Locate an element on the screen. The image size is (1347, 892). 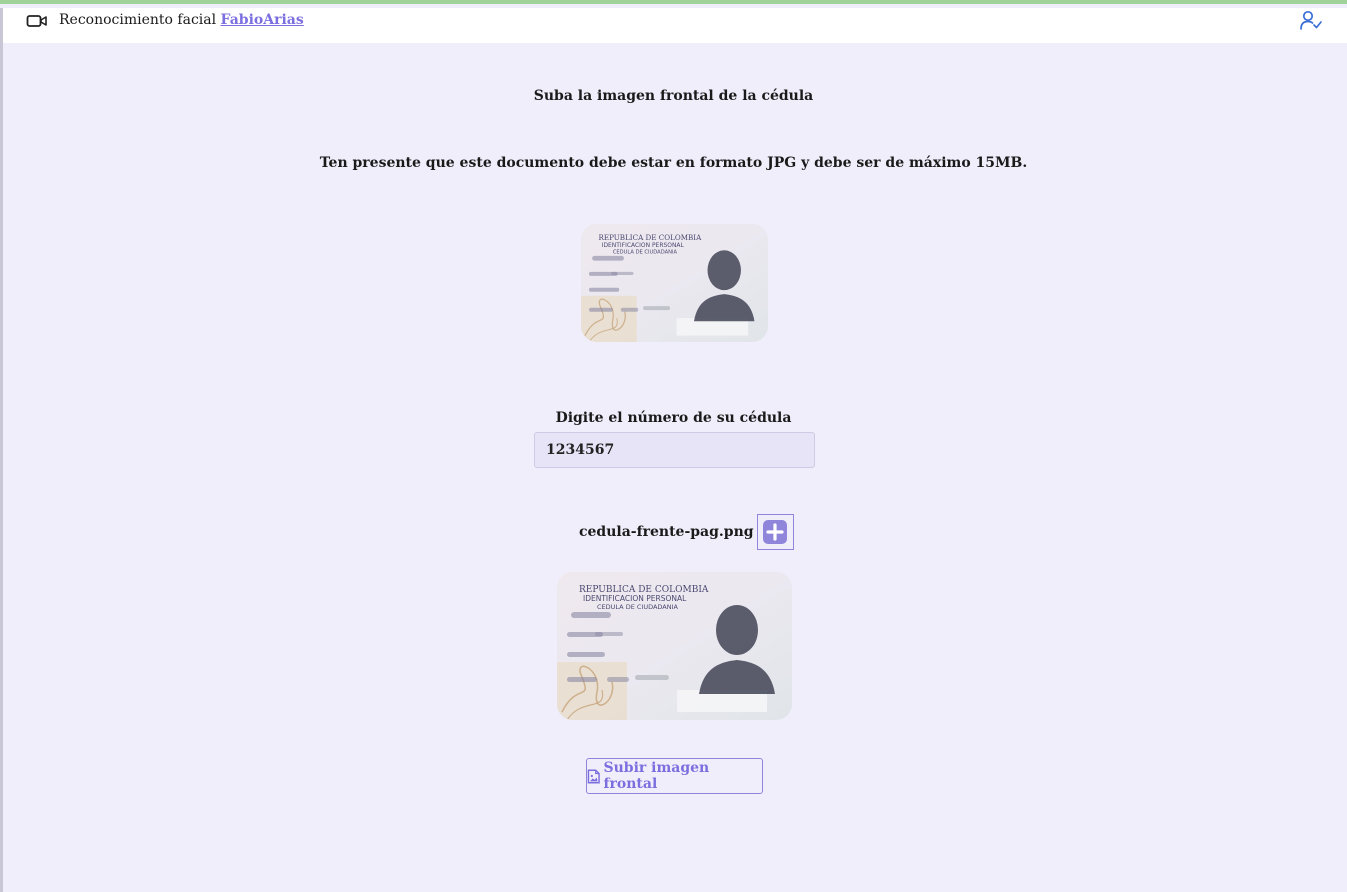
selected-file-name: cedula-frente-pag.png is located at coordinates (666, 532).